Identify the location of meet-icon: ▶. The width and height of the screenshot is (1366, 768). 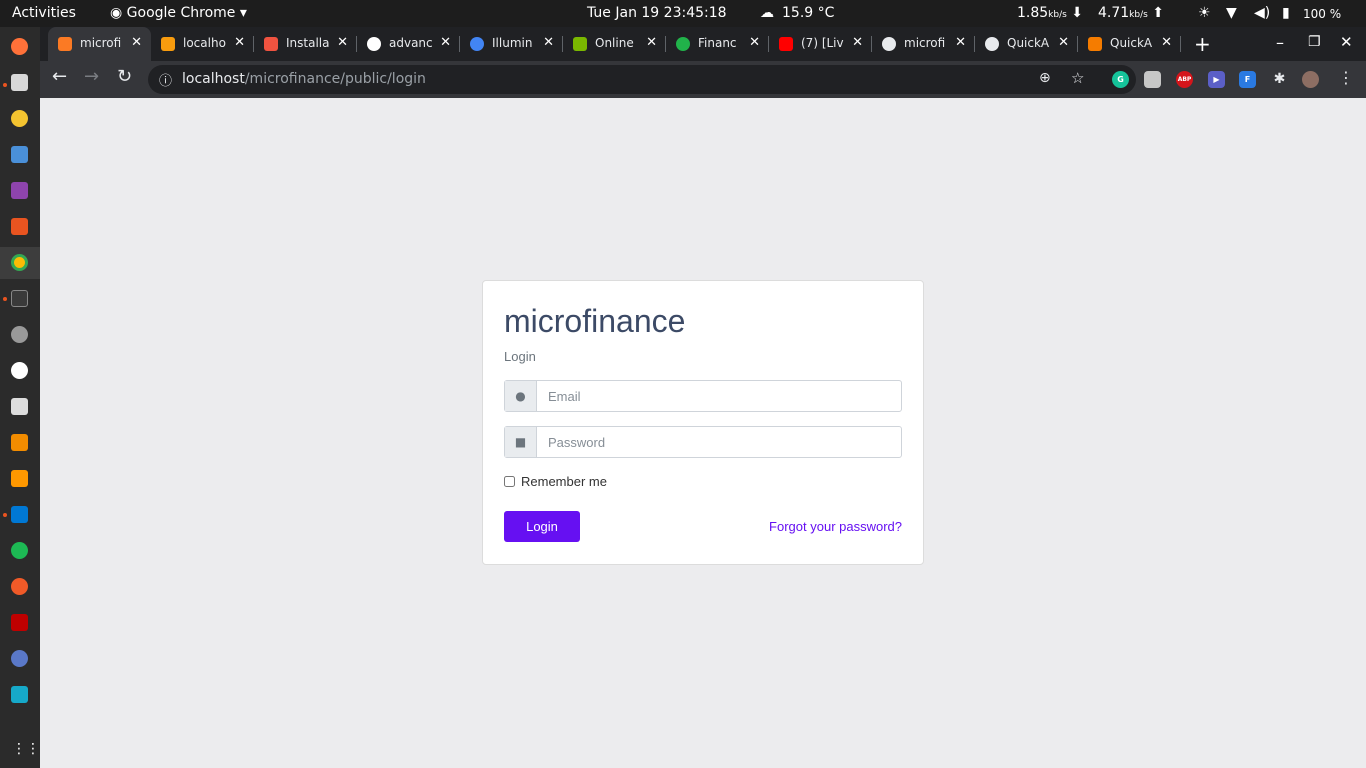
(1216, 79).